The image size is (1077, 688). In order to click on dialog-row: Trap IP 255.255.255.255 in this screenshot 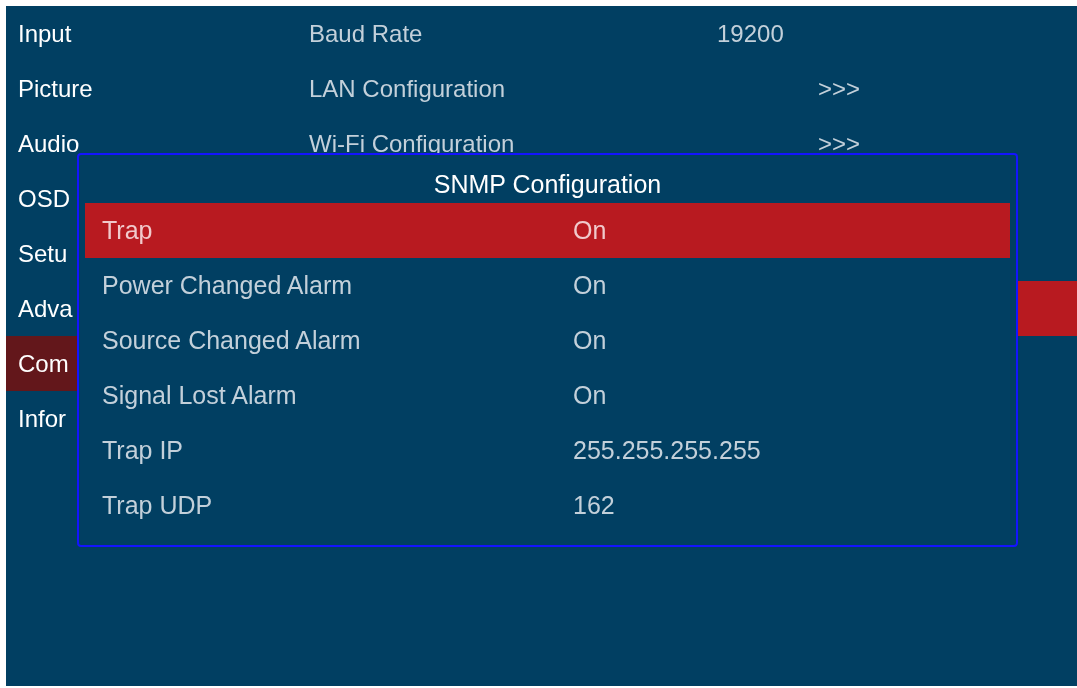, I will do `click(547, 450)`.